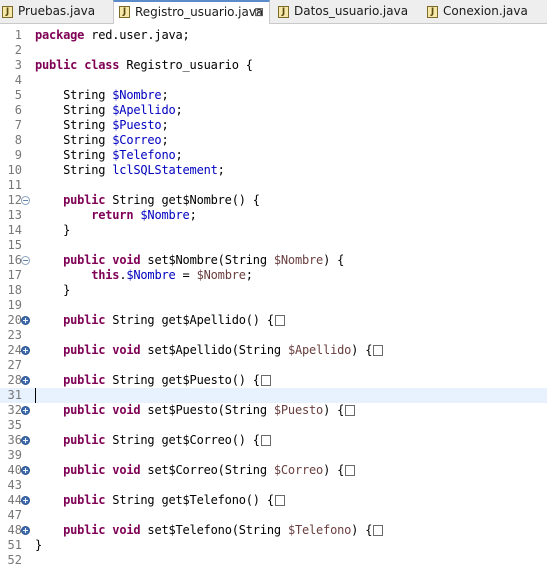  I want to click on code-line: 35, so click(273, 425).